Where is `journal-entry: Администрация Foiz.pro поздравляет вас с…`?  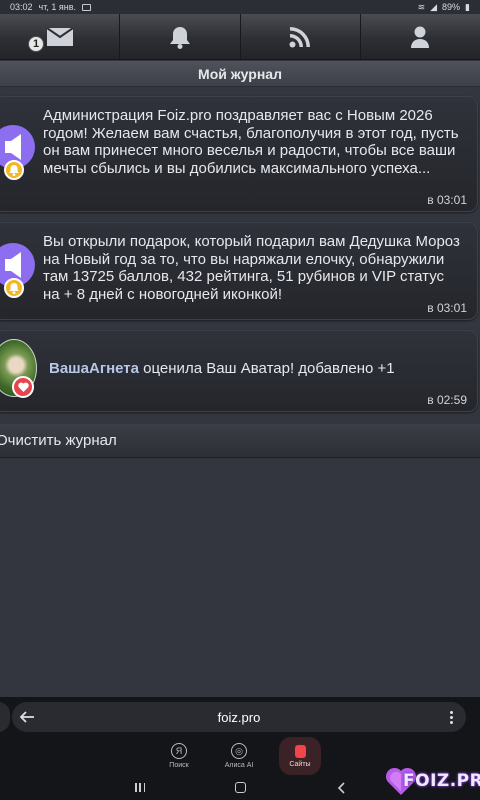 journal-entry: Администрация Foiz.pro поздравляет вас с… is located at coordinates (239, 154).